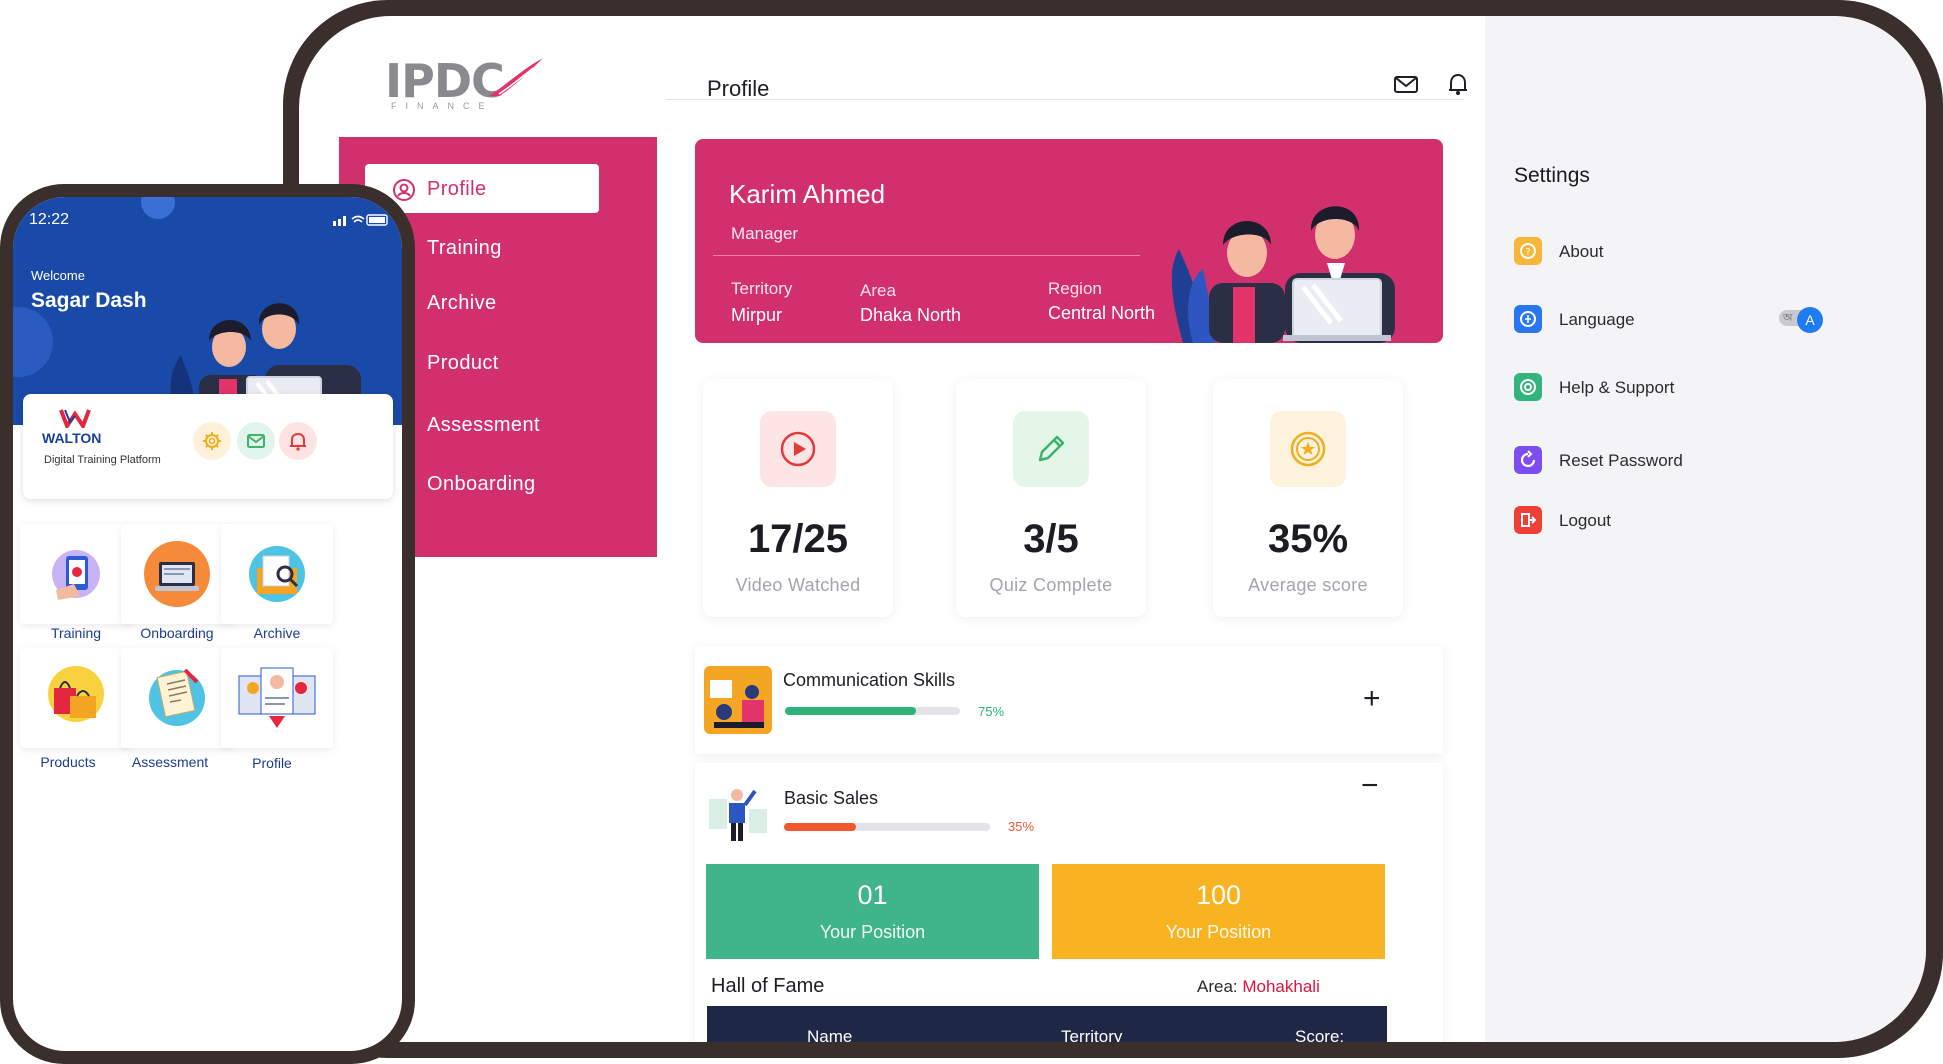 This screenshot has width=1943, height=1064. I want to click on onboarding-icon, so click(177, 574).